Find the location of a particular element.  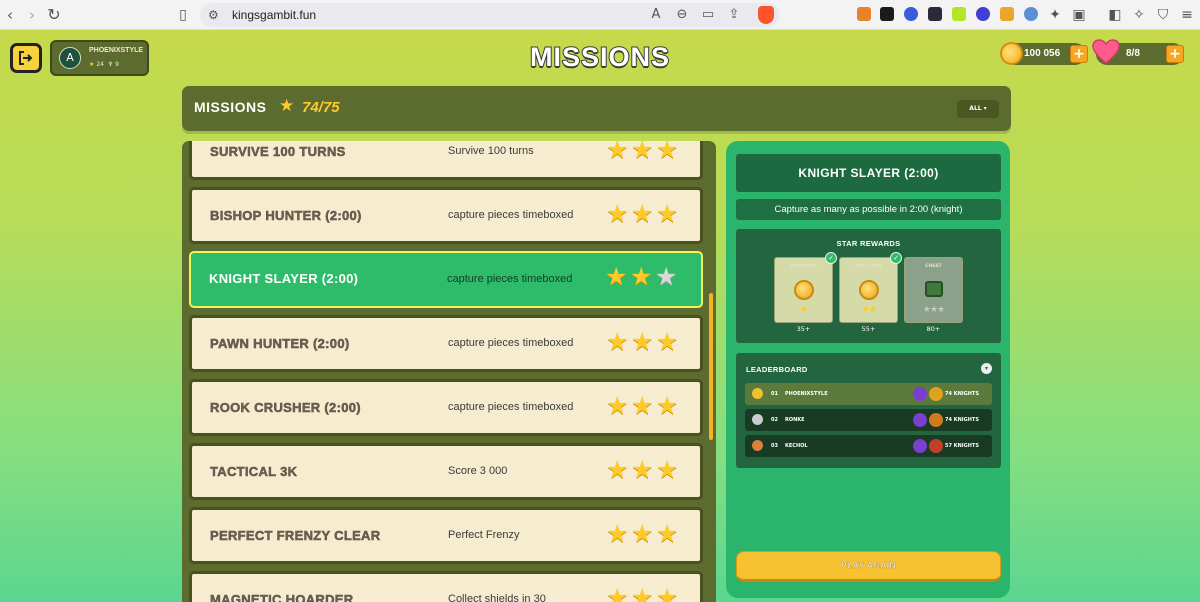

coin-icon is located at coordinates (1011, 53).